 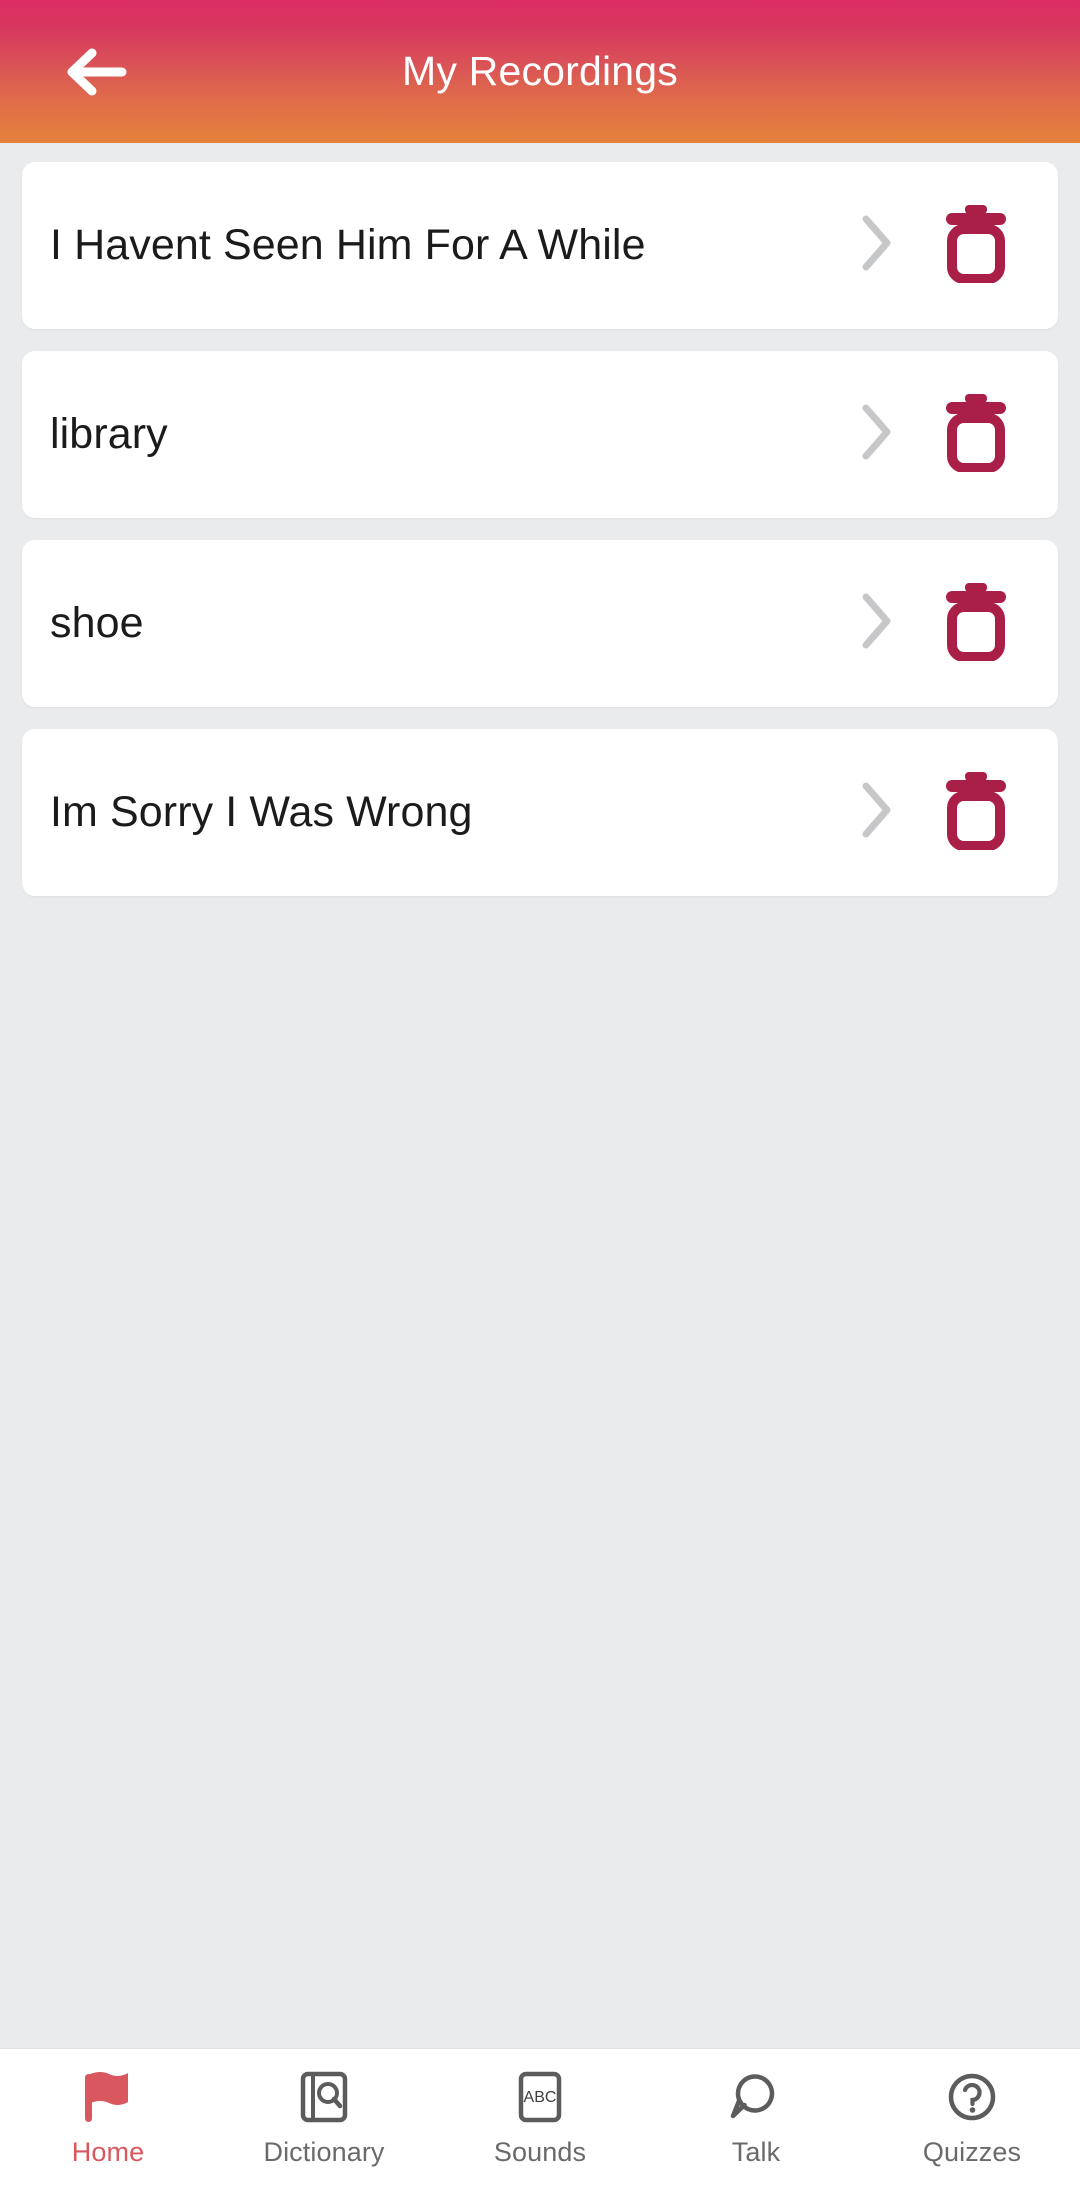 I want to click on nav-item-dictionary: Dictionary, so click(x=324, y=2117).